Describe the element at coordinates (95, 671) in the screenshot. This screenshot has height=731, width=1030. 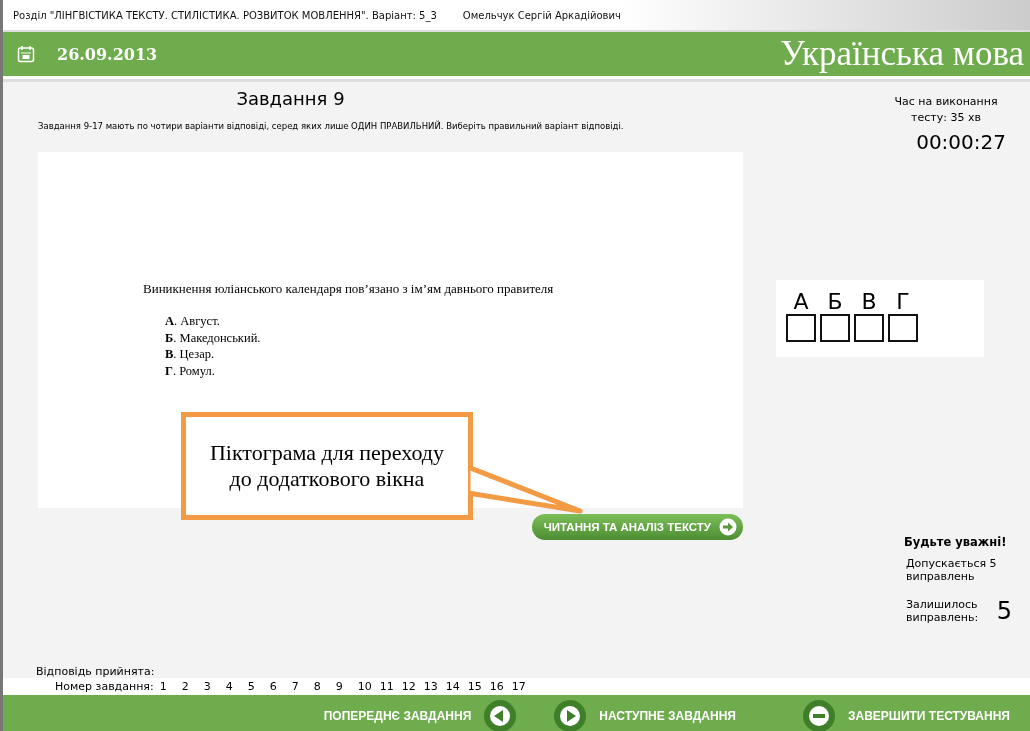
I see `answer-status: Відповідь прийнята:` at that location.